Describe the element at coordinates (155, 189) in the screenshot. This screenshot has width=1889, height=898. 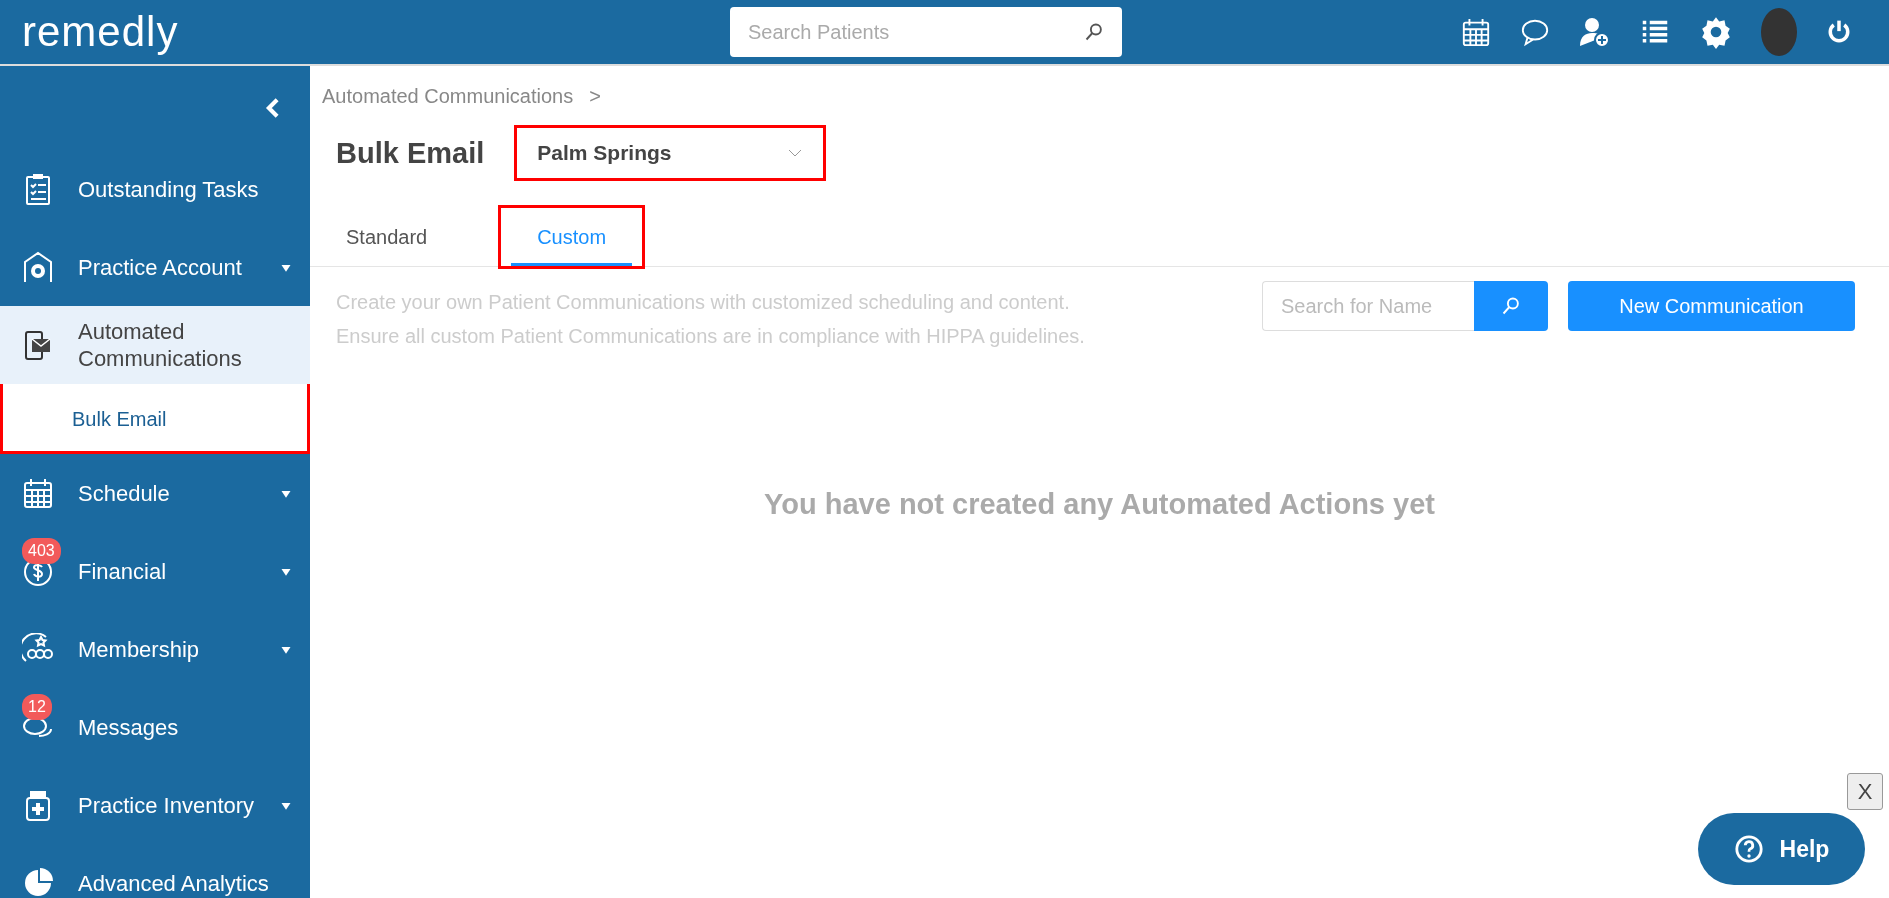
I see `sidebar-item: Outstanding Tasks` at that location.